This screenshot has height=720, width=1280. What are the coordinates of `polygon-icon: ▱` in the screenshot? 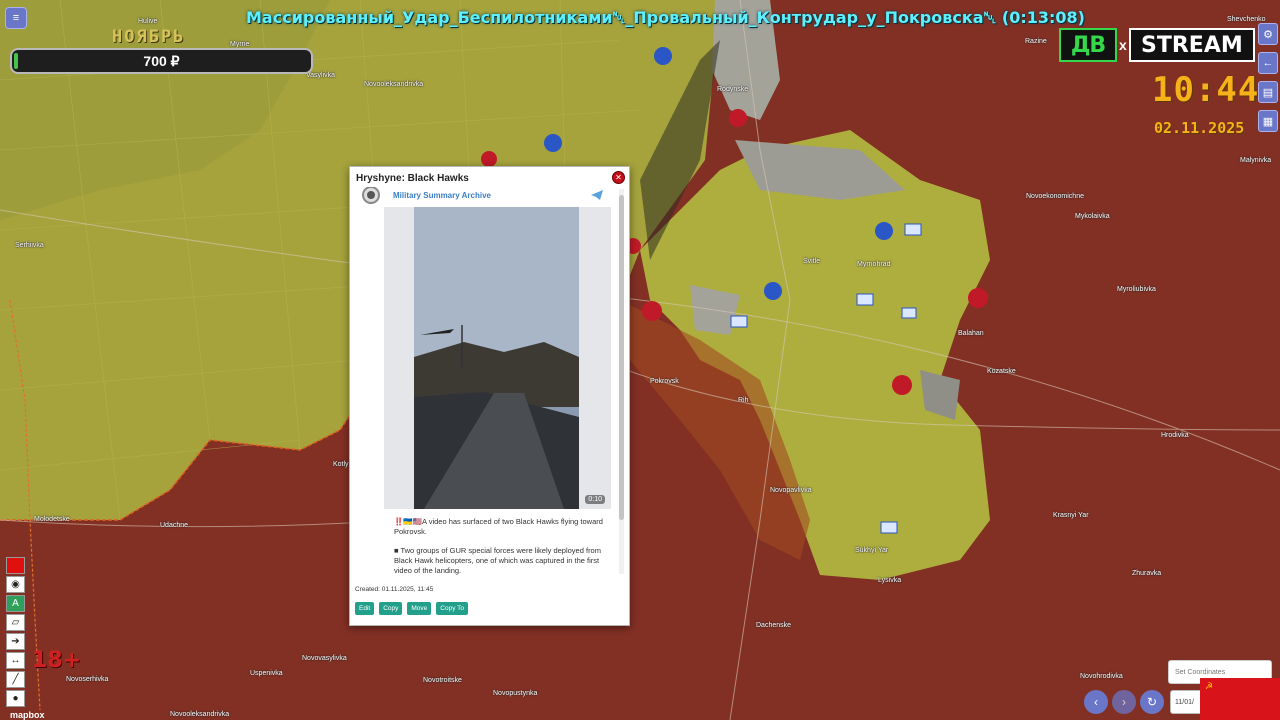 It's located at (15, 622).